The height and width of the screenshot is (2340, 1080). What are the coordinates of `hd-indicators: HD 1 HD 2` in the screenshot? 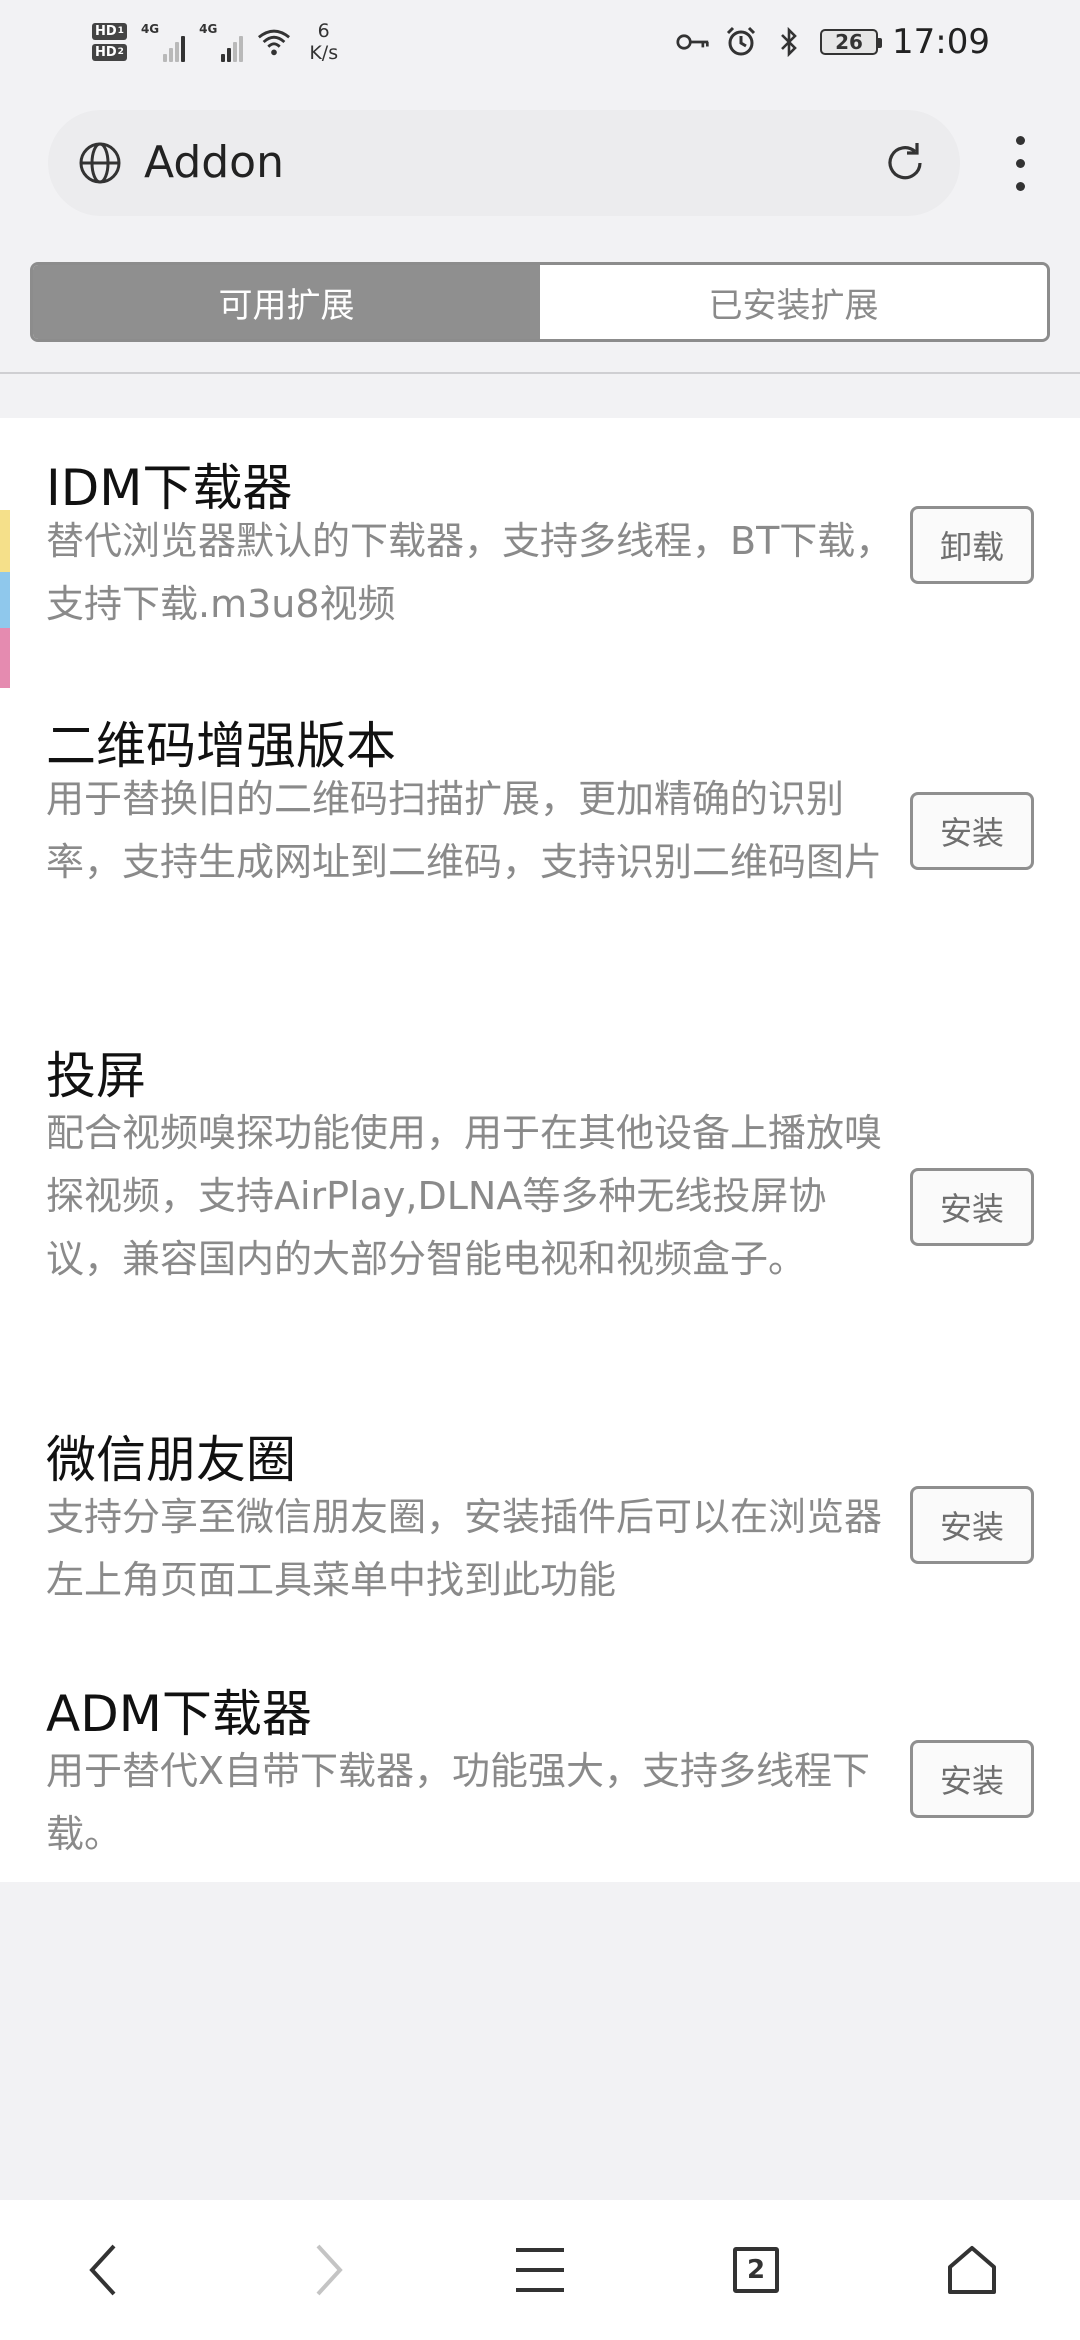 It's located at (109, 42).